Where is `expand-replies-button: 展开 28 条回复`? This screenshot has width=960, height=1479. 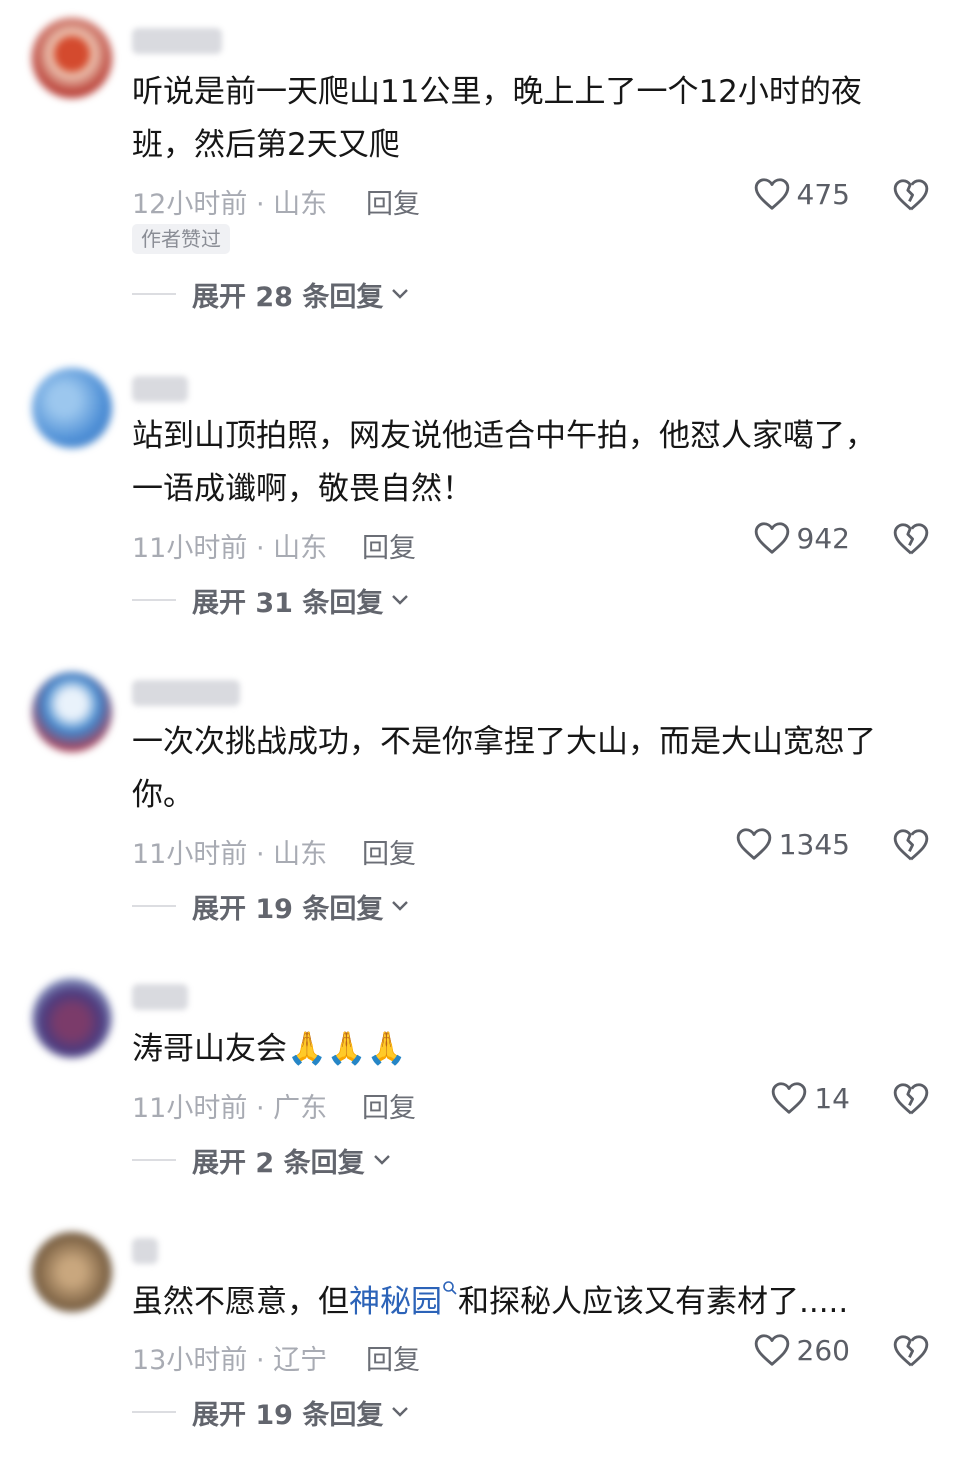 expand-replies-button: 展开 28 条回复 is located at coordinates (270, 294).